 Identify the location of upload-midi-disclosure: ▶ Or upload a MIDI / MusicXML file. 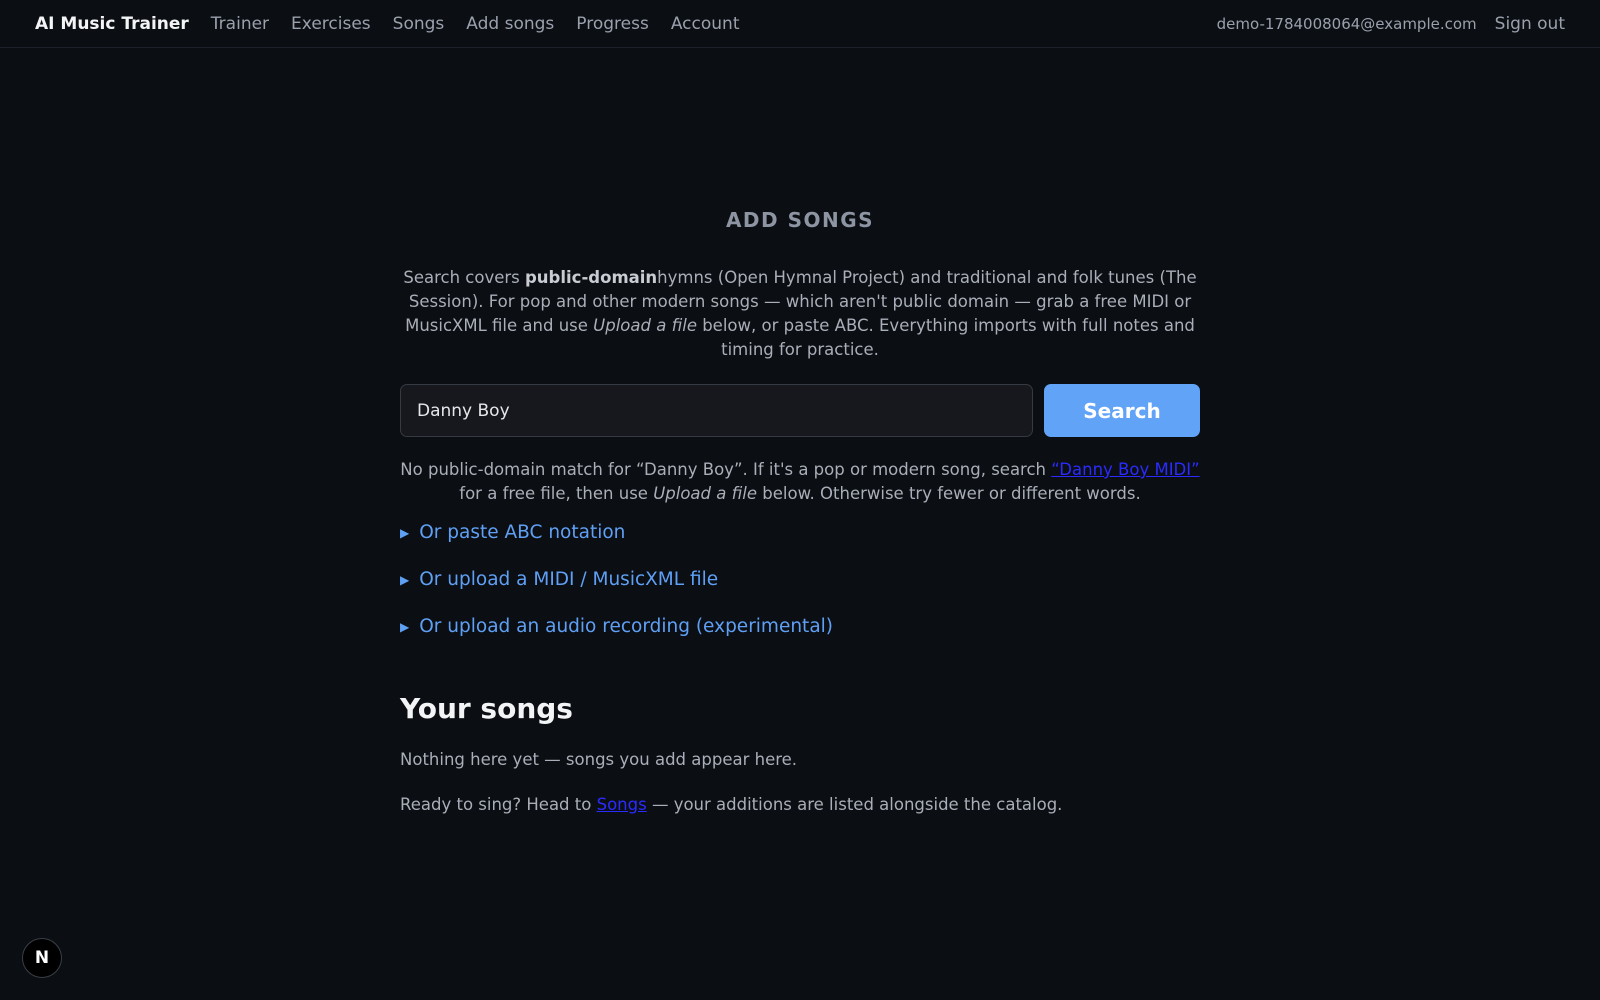
(559, 579).